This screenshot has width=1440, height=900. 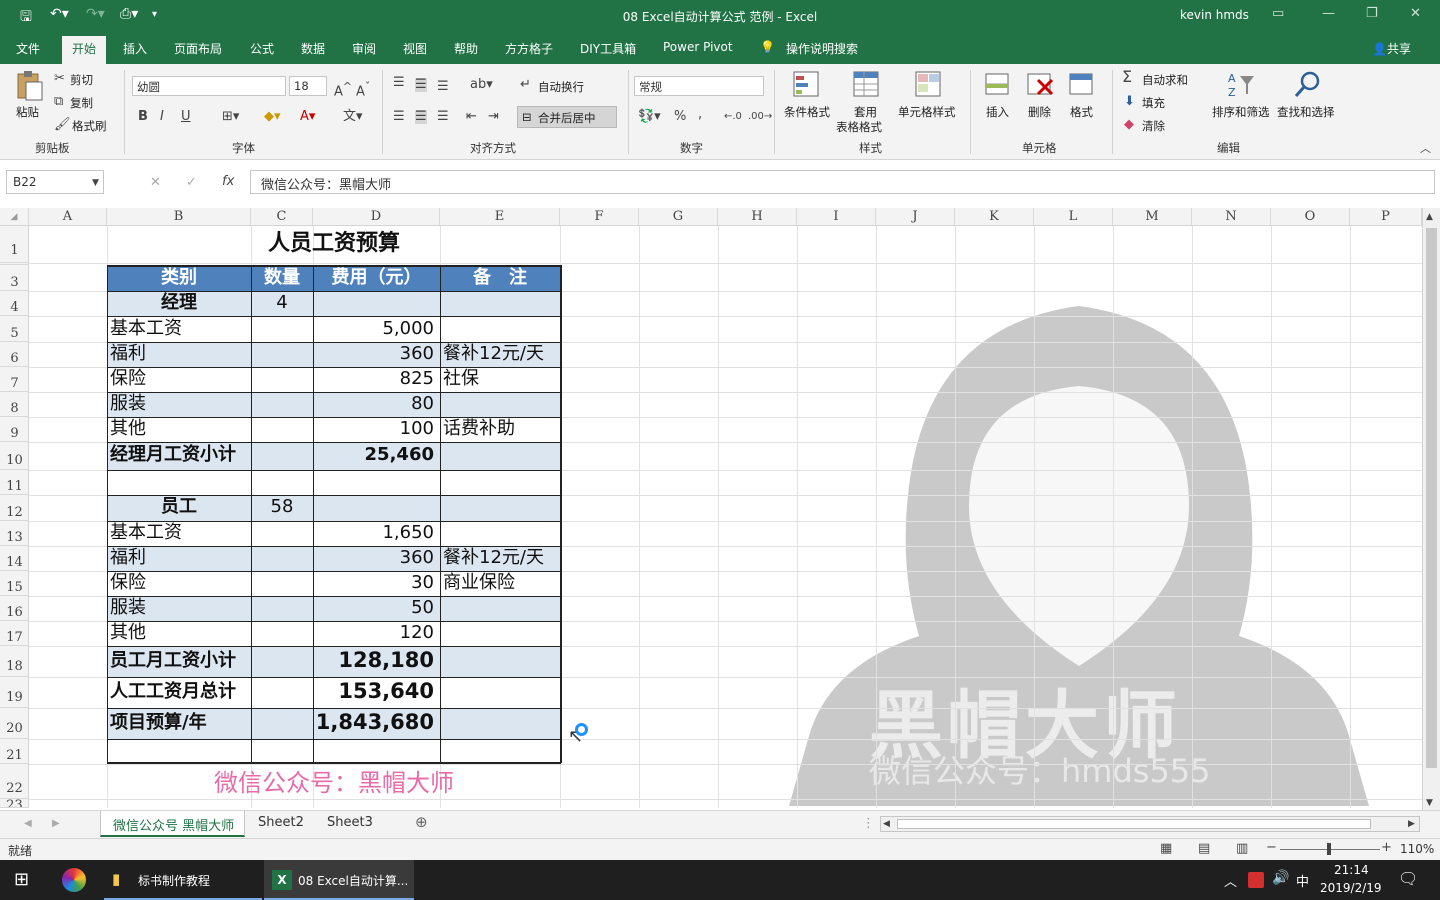 I want to click on row-header: 1, so click(x=14, y=244).